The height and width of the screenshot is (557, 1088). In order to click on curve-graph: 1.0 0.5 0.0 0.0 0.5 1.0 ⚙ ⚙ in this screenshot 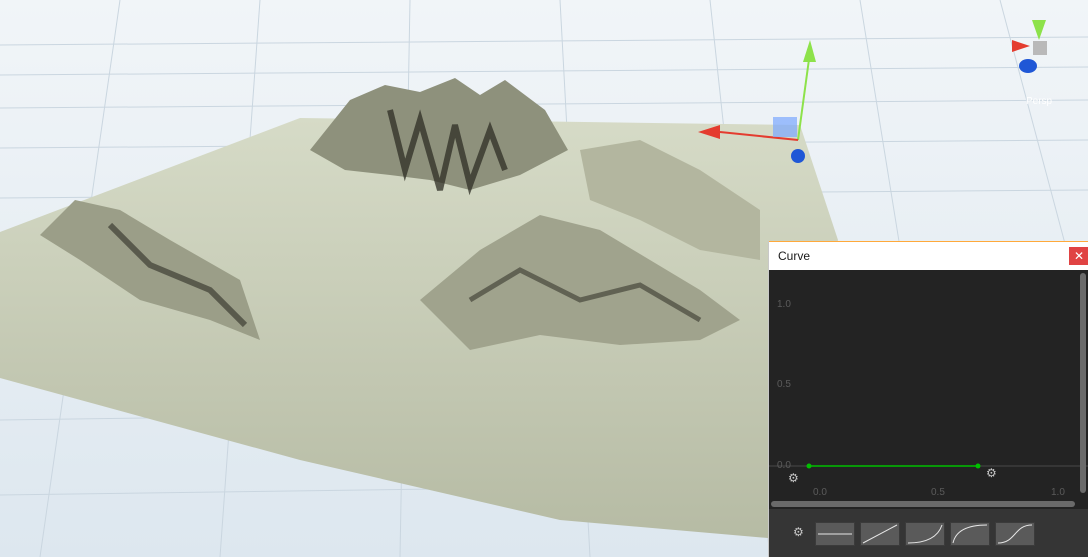, I will do `click(928, 389)`.